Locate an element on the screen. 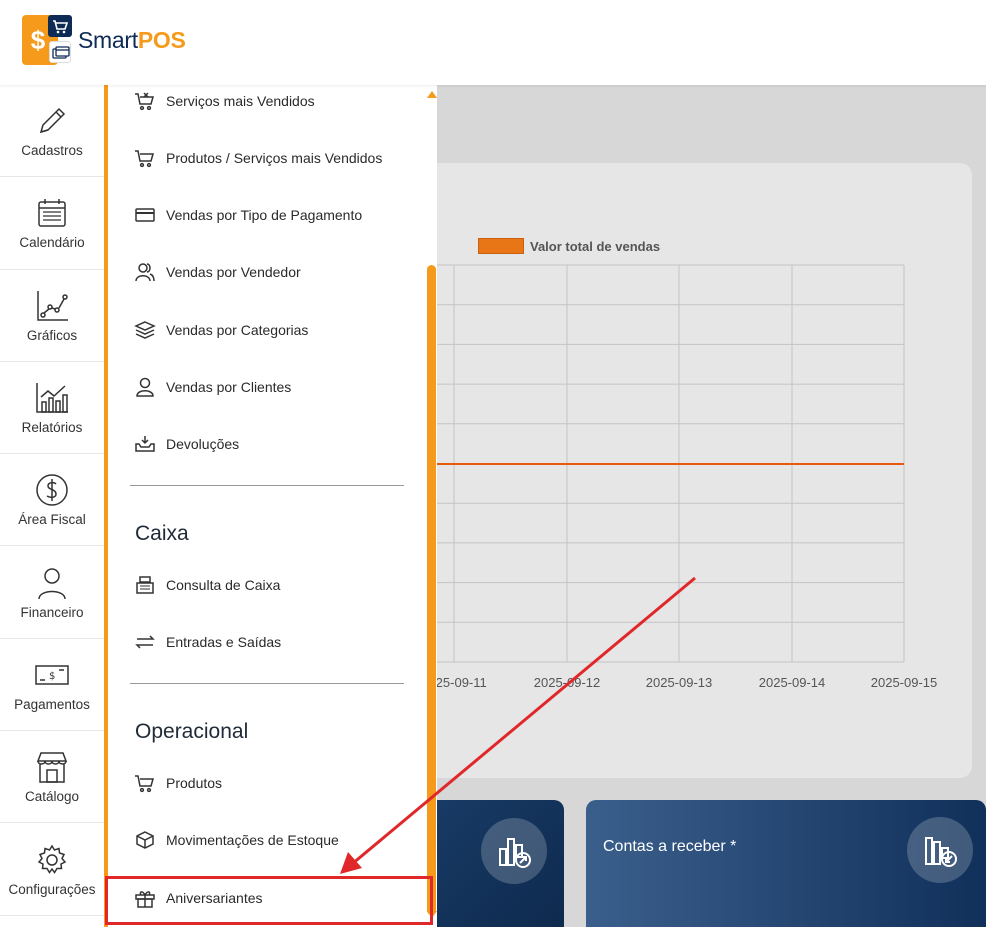 The width and height of the screenshot is (986, 927). rail-item-area-fiscal: Área Fiscal is located at coordinates (52, 500).